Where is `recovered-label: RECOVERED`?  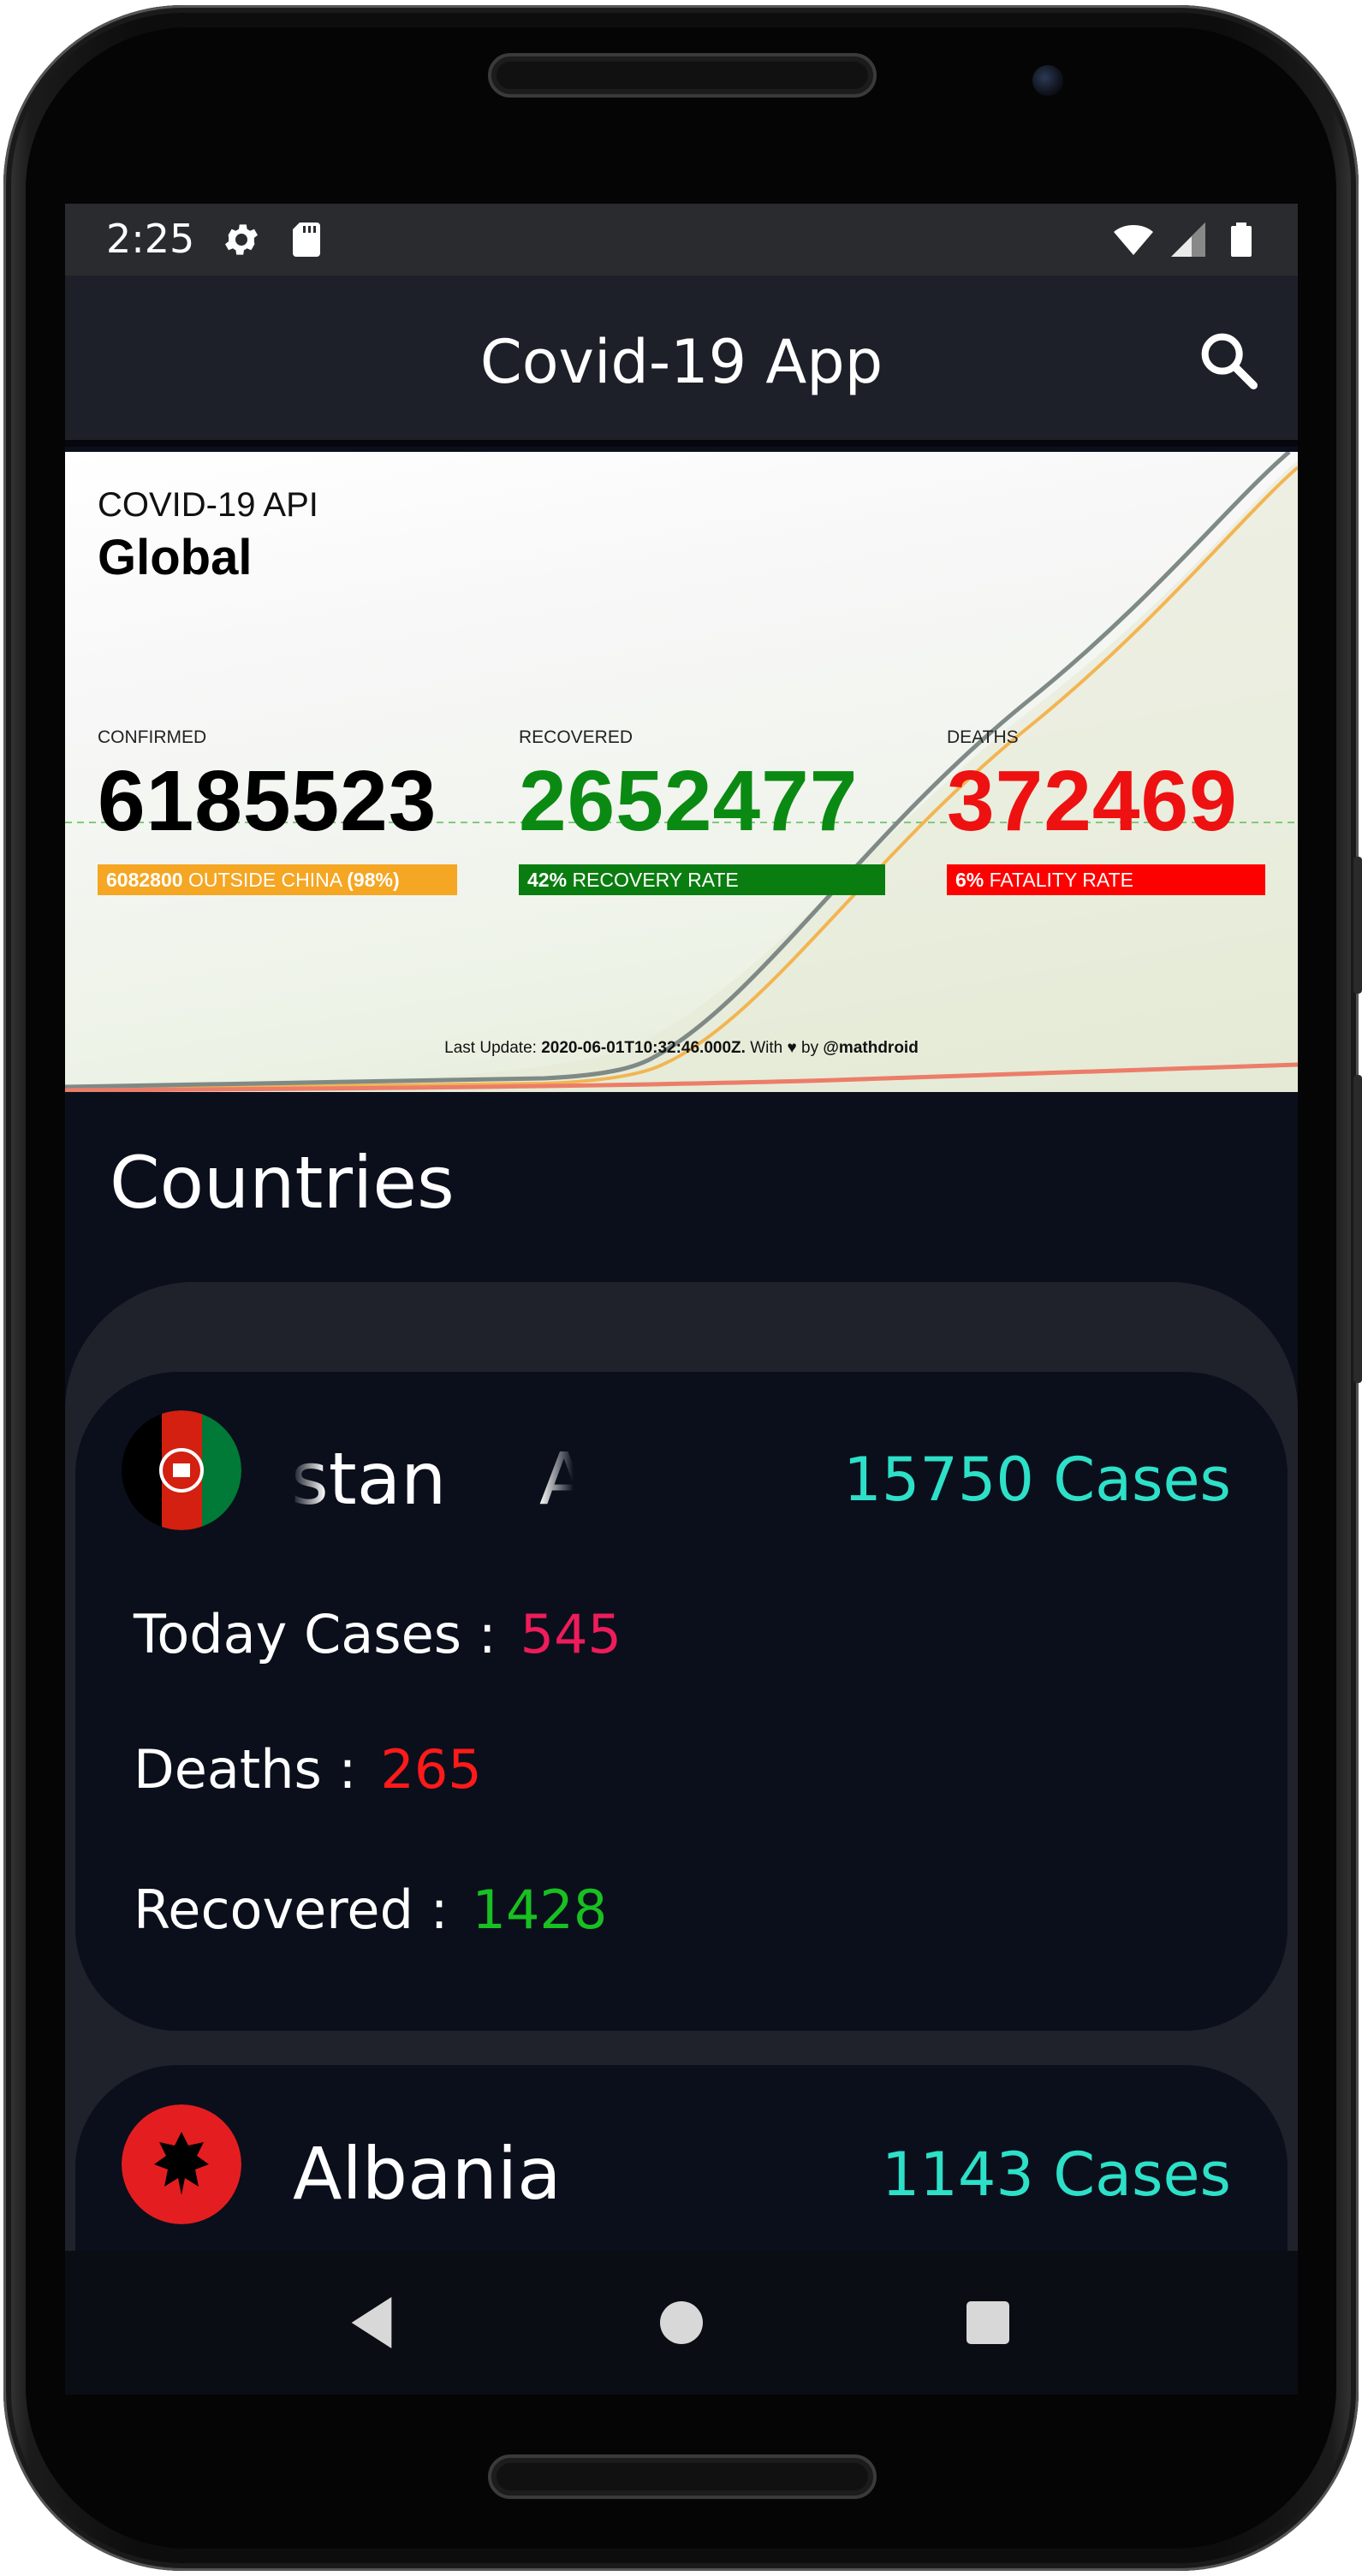
recovered-label: RECOVERED is located at coordinates (576, 737).